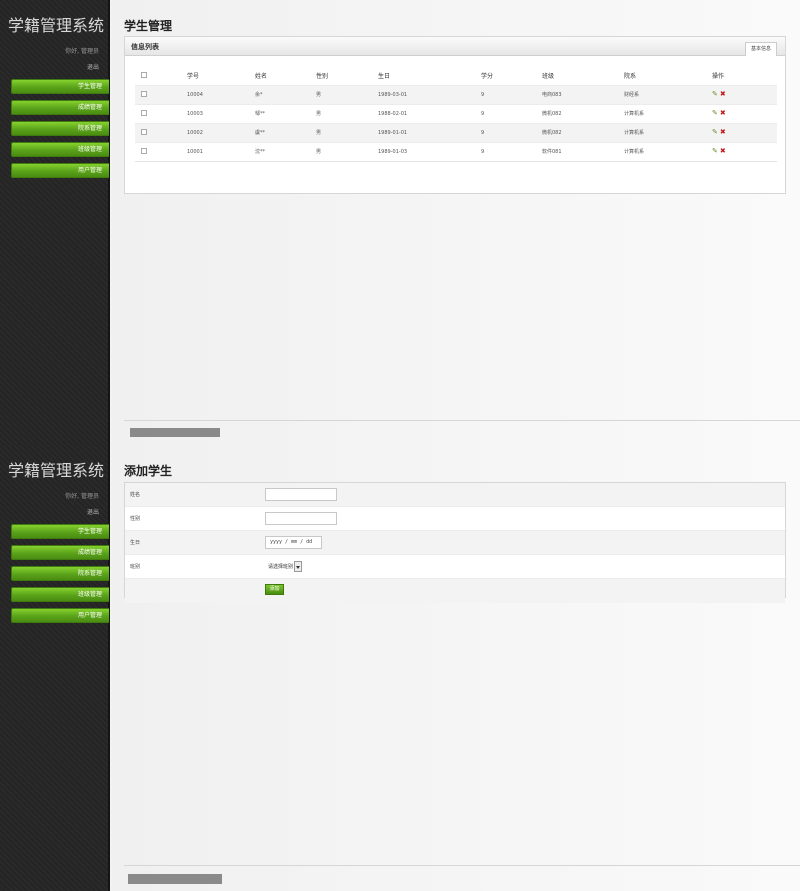 The image size is (800, 891). What do you see at coordinates (429, 151) in the screenshot?
I see `cell-birthday: 1989-01-03` at bounding box center [429, 151].